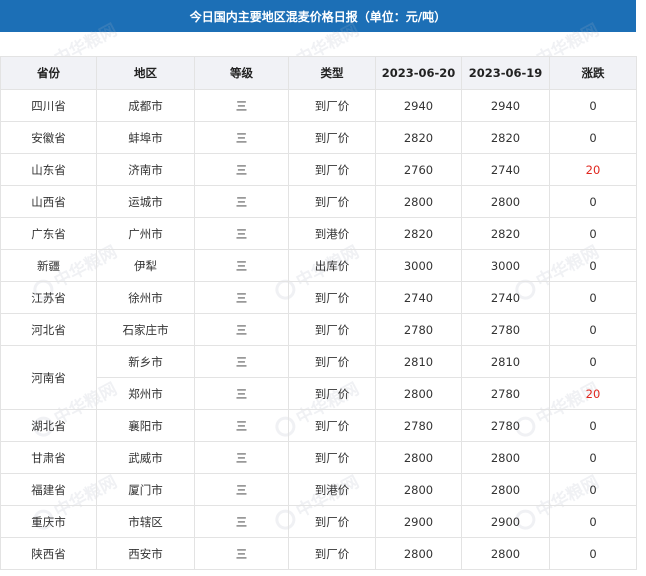 The height and width of the screenshot is (576, 646). Describe the element at coordinates (418, 329) in the screenshot. I see `cell-price-current: 2780` at that location.